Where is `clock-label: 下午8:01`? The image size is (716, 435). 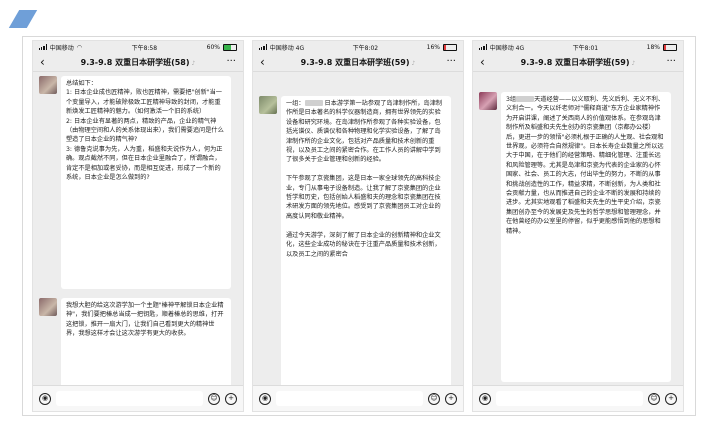
clock-label: 下午8:01 is located at coordinates (585, 48).